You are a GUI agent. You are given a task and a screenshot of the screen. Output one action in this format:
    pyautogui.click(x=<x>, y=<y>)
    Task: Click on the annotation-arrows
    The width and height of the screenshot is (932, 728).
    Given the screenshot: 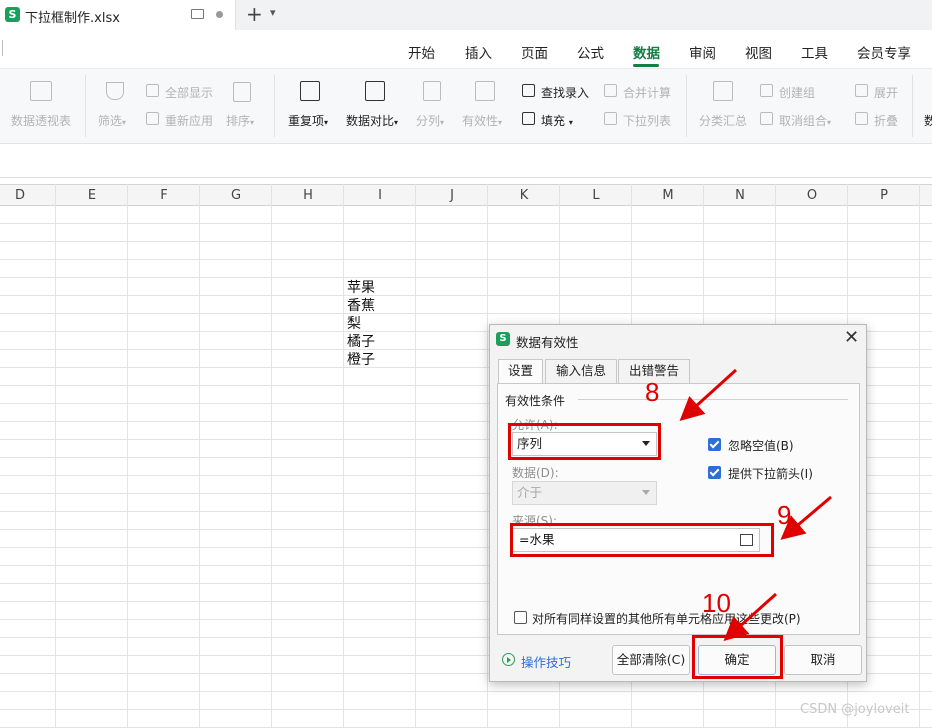 What is the action you would take?
    pyautogui.click(x=755, y=505)
    